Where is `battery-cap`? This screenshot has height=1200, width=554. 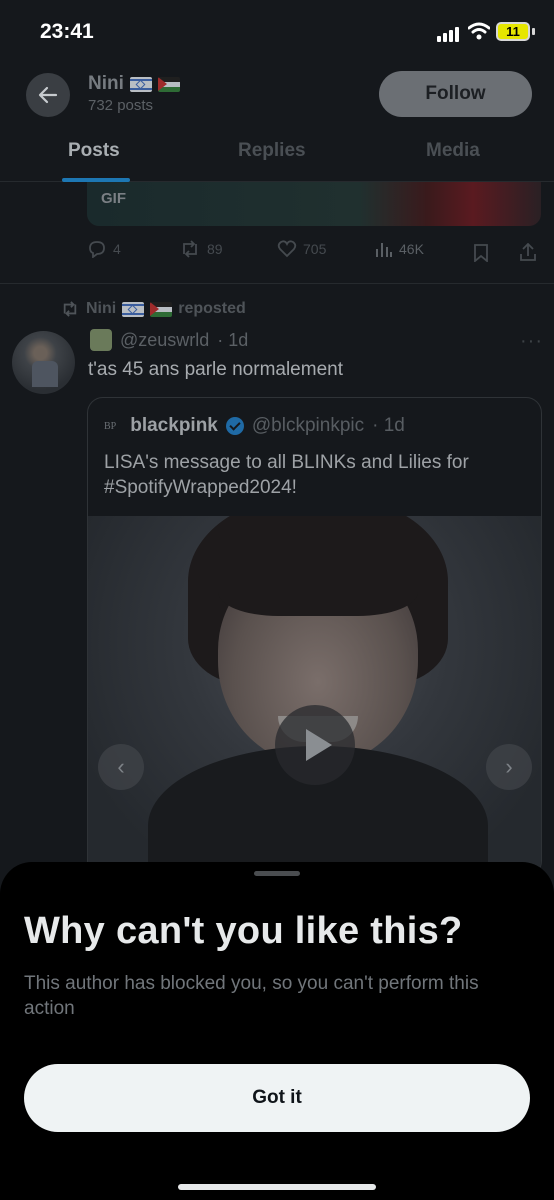 battery-cap is located at coordinates (533, 31).